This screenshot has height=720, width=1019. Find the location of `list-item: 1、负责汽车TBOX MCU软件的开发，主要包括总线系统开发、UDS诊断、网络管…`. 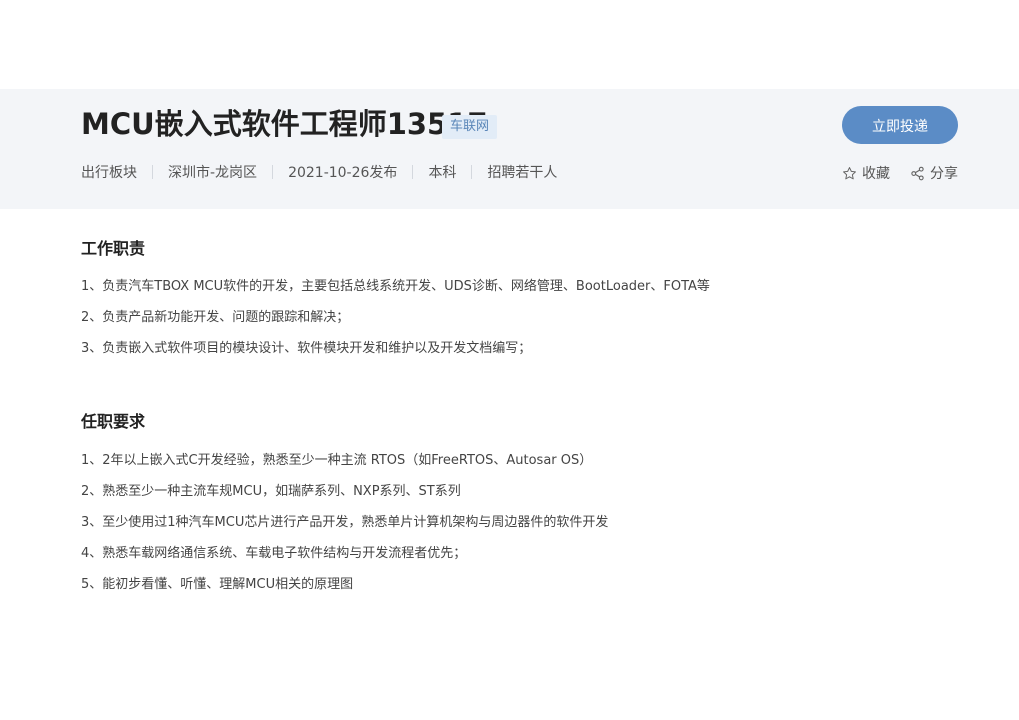

list-item: 1、负责汽车TBOX MCU软件的开发，主要包括总线系统开发、UDS诊断、网络管… is located at coordinates (395, 286).